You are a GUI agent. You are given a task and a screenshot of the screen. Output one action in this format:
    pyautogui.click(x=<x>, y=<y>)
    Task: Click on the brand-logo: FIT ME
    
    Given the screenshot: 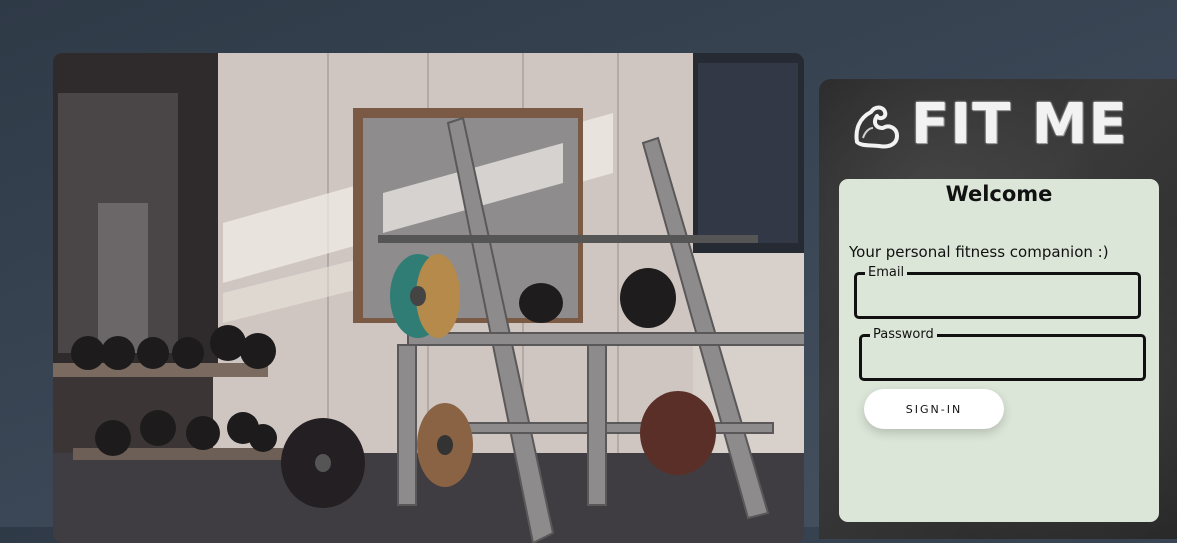 What is the action you would take?
    pyautogui.click(x=988, y=125)
    